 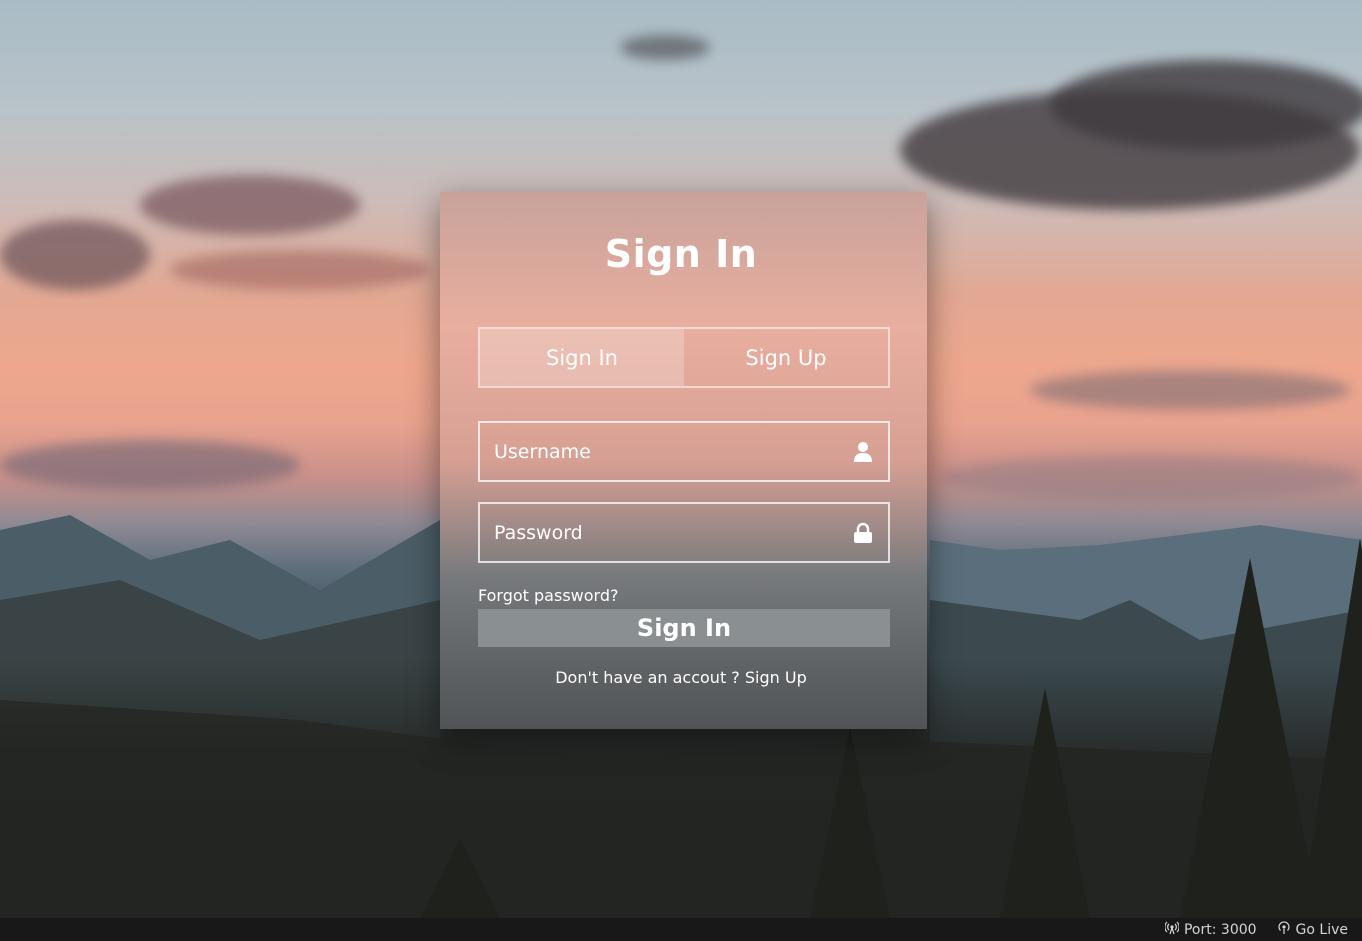 What do you see at coordinates (1321, 929) in the screenshot?
I see `go-live-label: Go Live` at bounding box center [1321, 929].